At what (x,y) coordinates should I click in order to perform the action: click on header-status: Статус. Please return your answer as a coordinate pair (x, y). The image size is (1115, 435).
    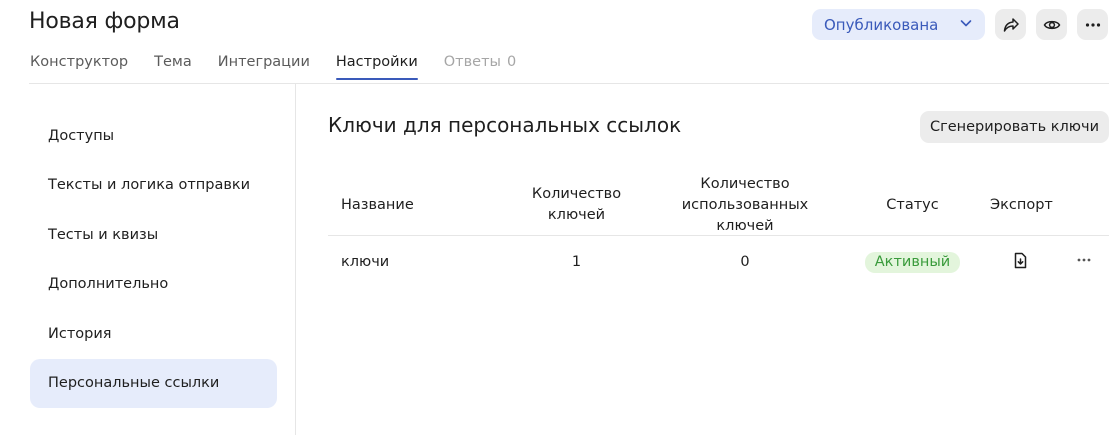
    Looking at the image, I should click on (912, 205).